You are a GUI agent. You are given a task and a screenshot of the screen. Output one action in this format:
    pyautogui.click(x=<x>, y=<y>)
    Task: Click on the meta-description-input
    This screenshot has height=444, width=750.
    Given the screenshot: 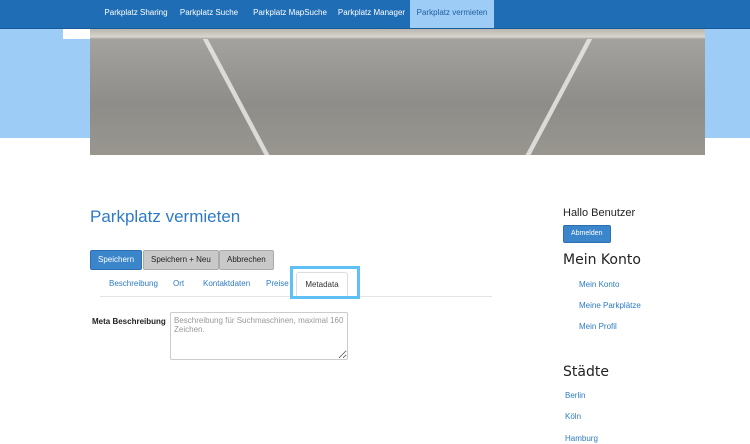 What is the action you would take?
    pyautogui.click(x=259, y=336)
    